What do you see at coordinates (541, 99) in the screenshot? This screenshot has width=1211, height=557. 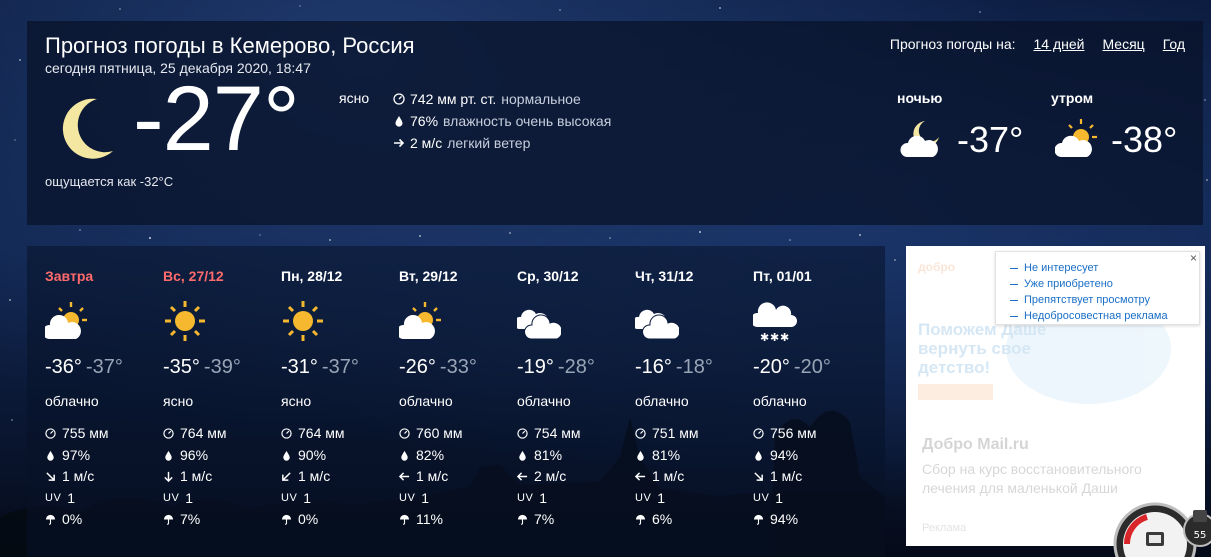 I see `pressure-note: нормальное` at bounding box center [541, 99].